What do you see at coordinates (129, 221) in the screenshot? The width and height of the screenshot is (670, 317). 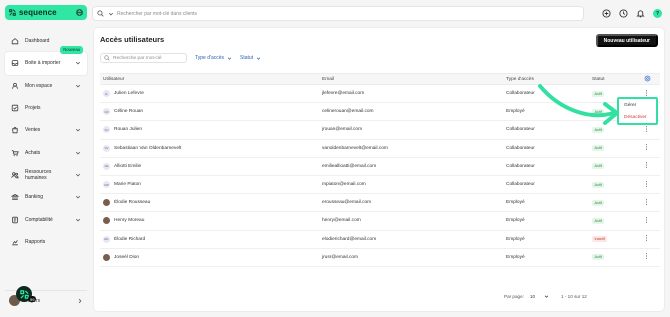 I see `user-name: Henry Moreau` at bounding box center [129, 221].